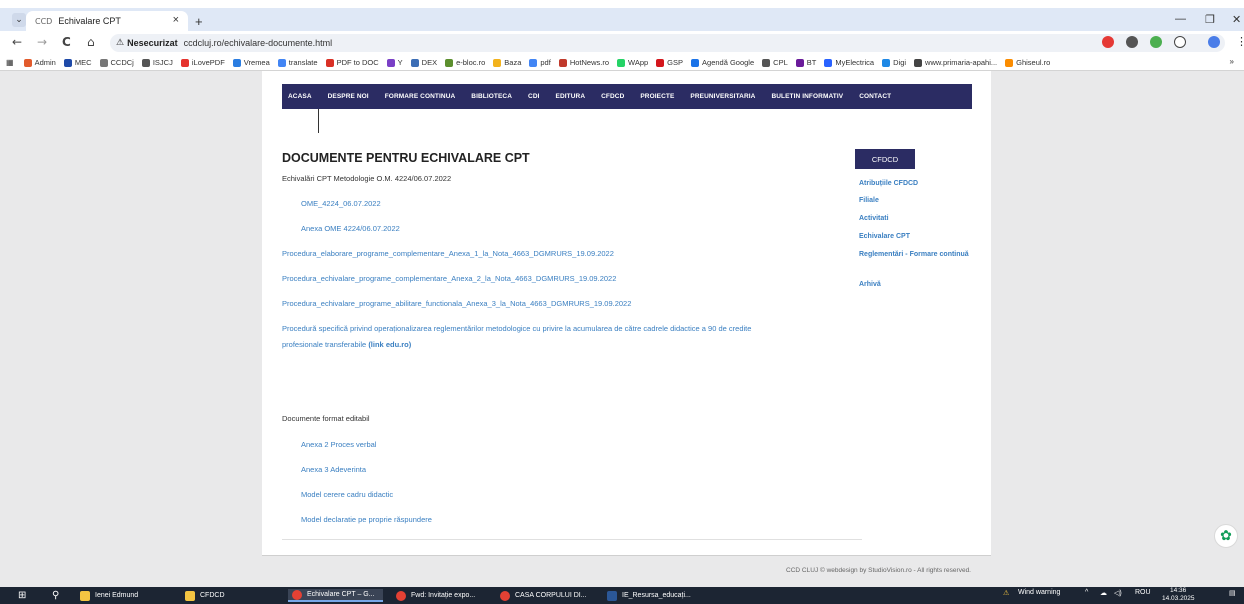  Describe the element at coordinates (324, 344) in the screenshot. I see `procedura-line2: profesionale transferabile` at that location.